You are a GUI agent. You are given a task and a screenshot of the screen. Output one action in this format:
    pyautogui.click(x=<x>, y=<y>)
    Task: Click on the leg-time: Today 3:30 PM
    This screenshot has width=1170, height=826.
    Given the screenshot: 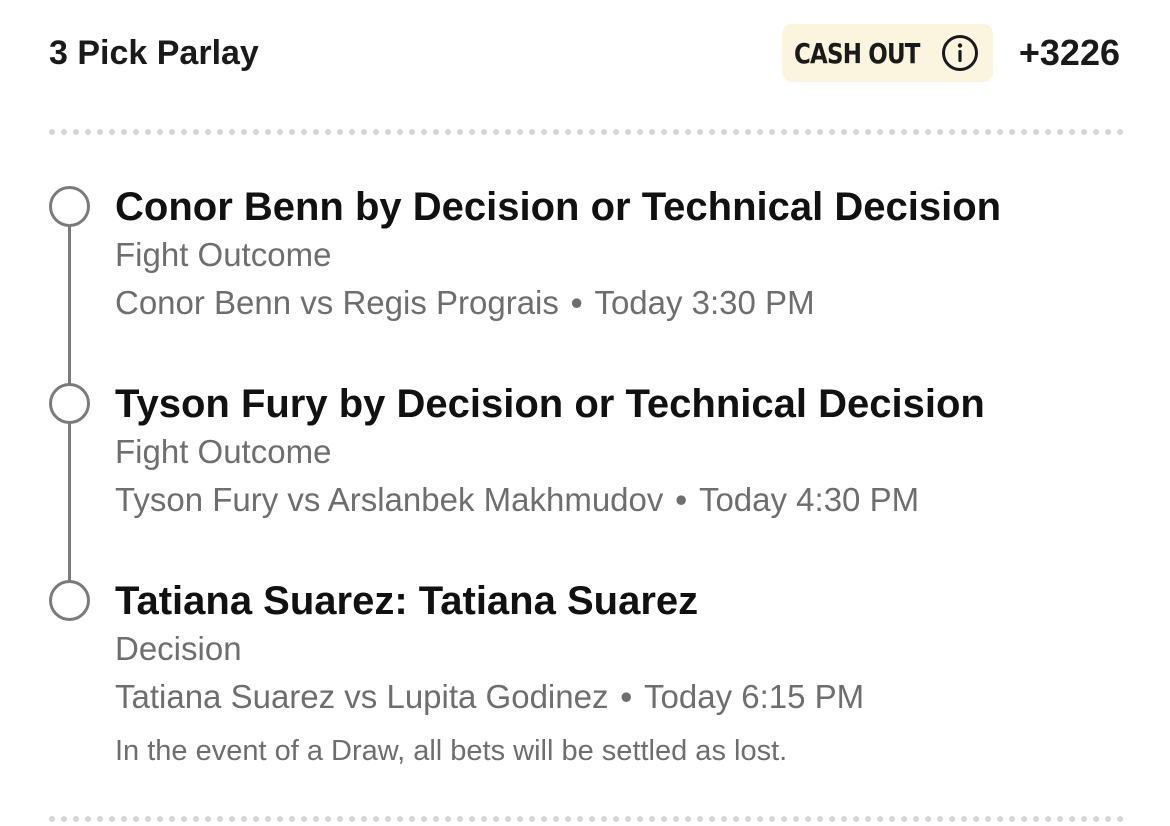 What is the action you would take?
    pyautogui.click(x=704, y=302)
    